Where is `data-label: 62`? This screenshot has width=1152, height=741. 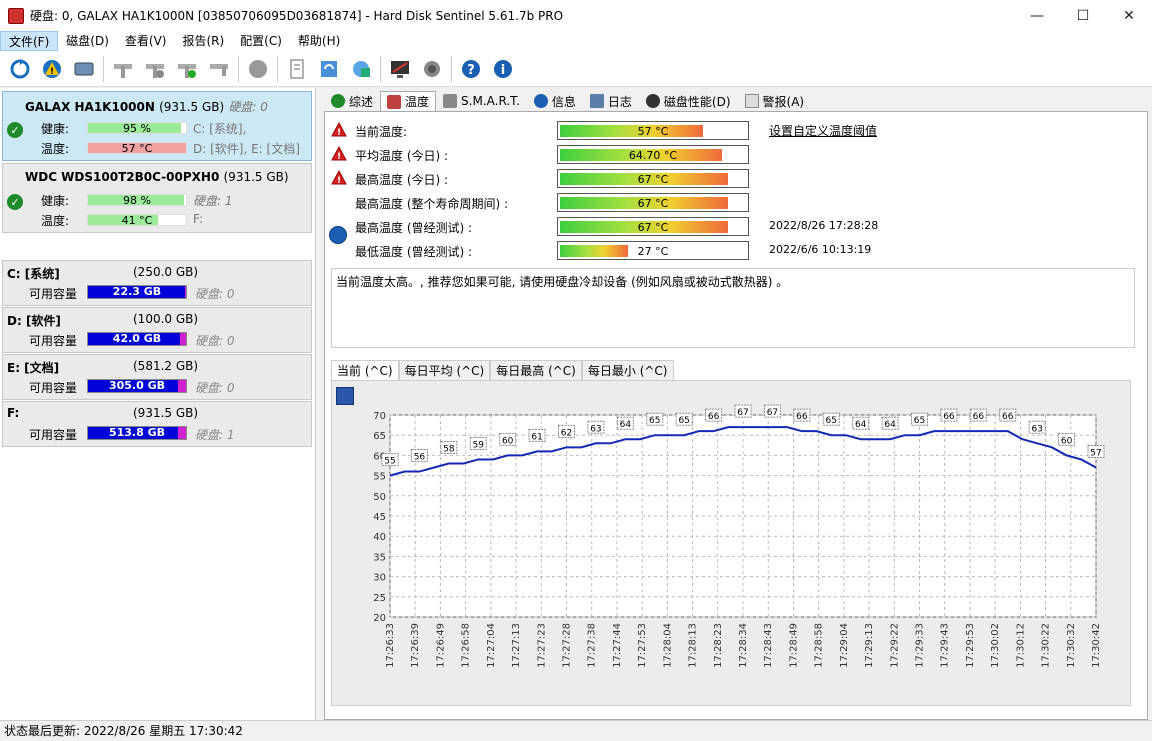 data-label: 62 is located at coordinates (566, 433).